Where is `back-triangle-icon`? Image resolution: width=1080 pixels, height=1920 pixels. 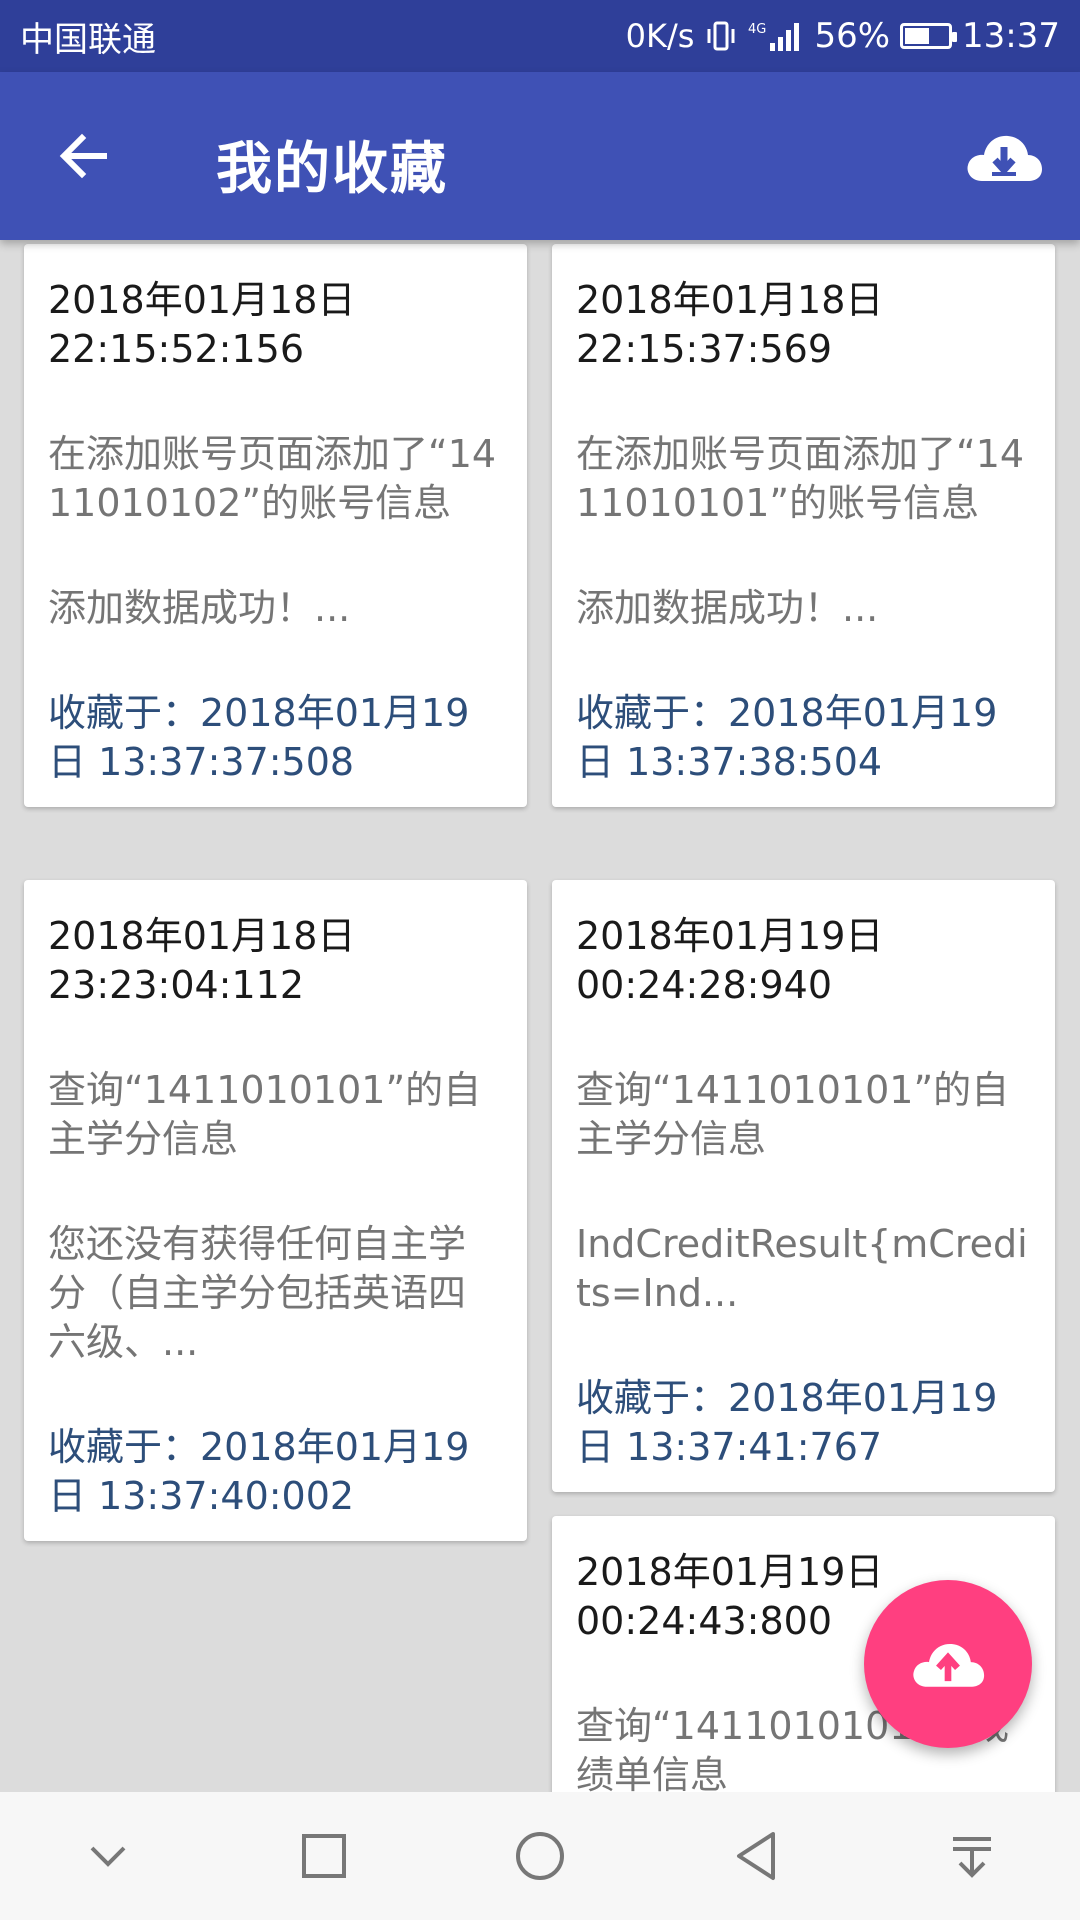 back-triangle-icon is located at coordinates (756, 1856).